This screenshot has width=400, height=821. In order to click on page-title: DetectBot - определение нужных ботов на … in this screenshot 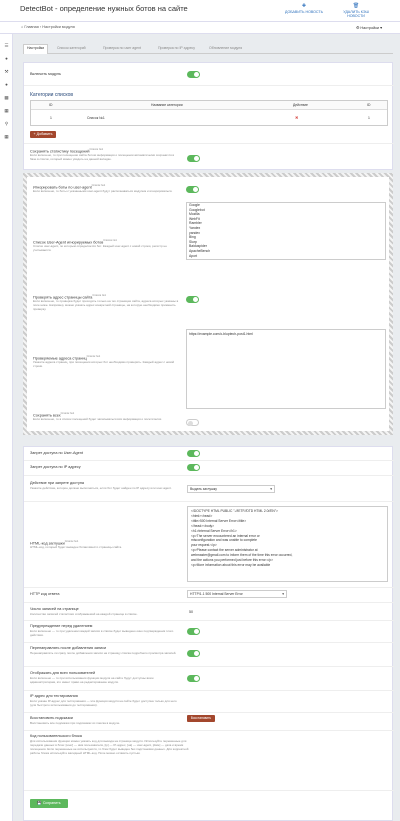, I will do `click(104, 8)`.